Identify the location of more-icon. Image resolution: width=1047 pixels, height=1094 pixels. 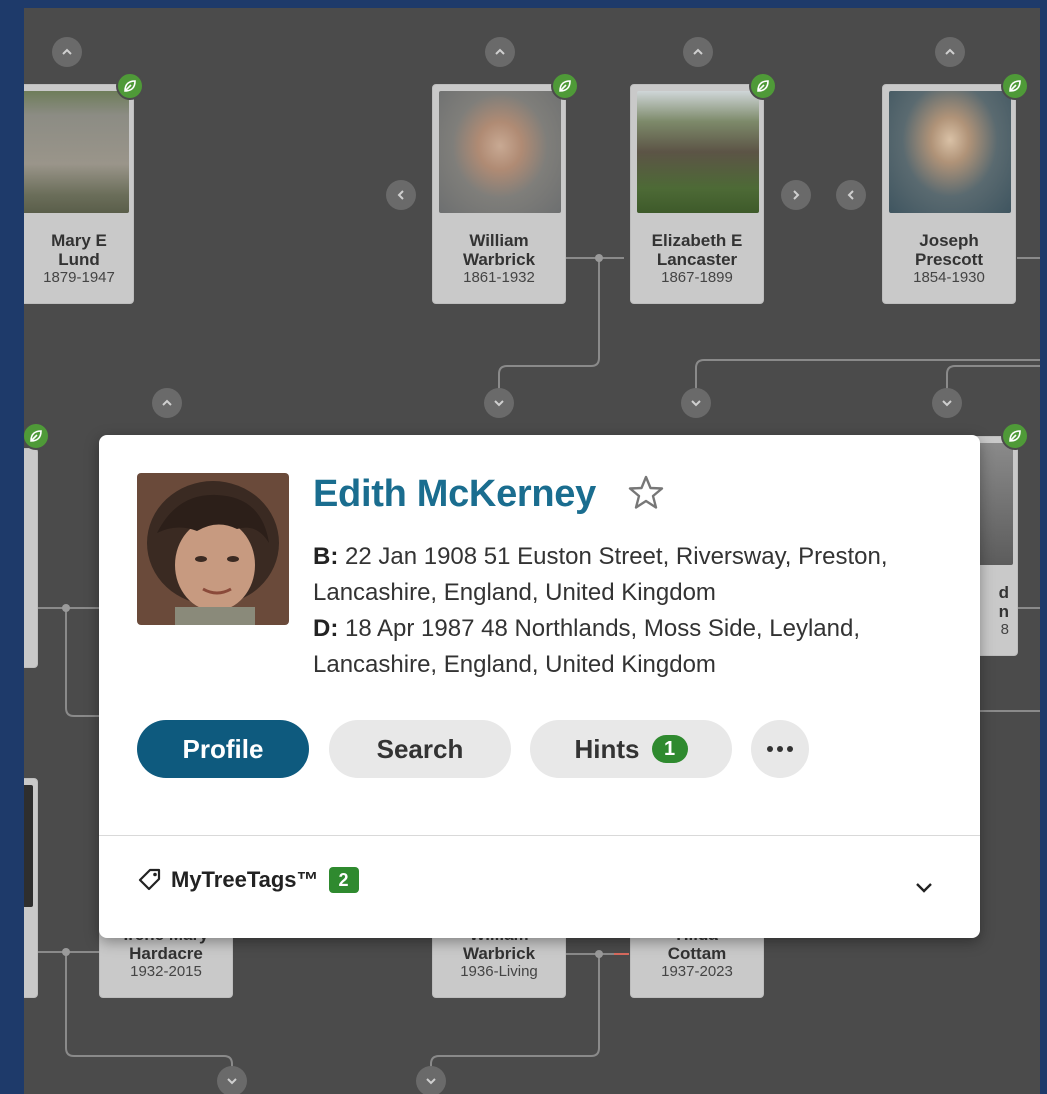
(780, 749).